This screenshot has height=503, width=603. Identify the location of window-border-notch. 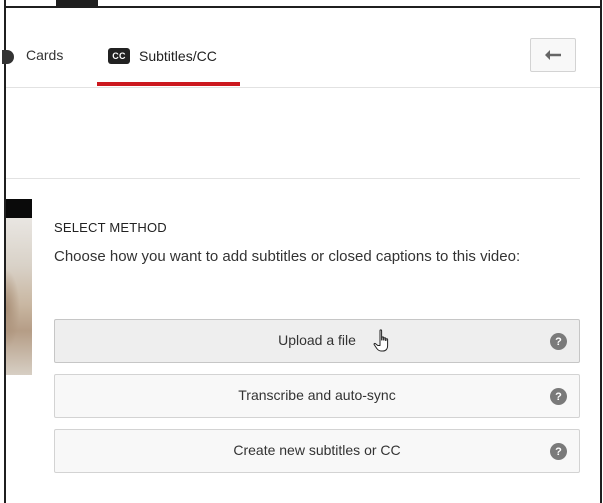
(77, 4).